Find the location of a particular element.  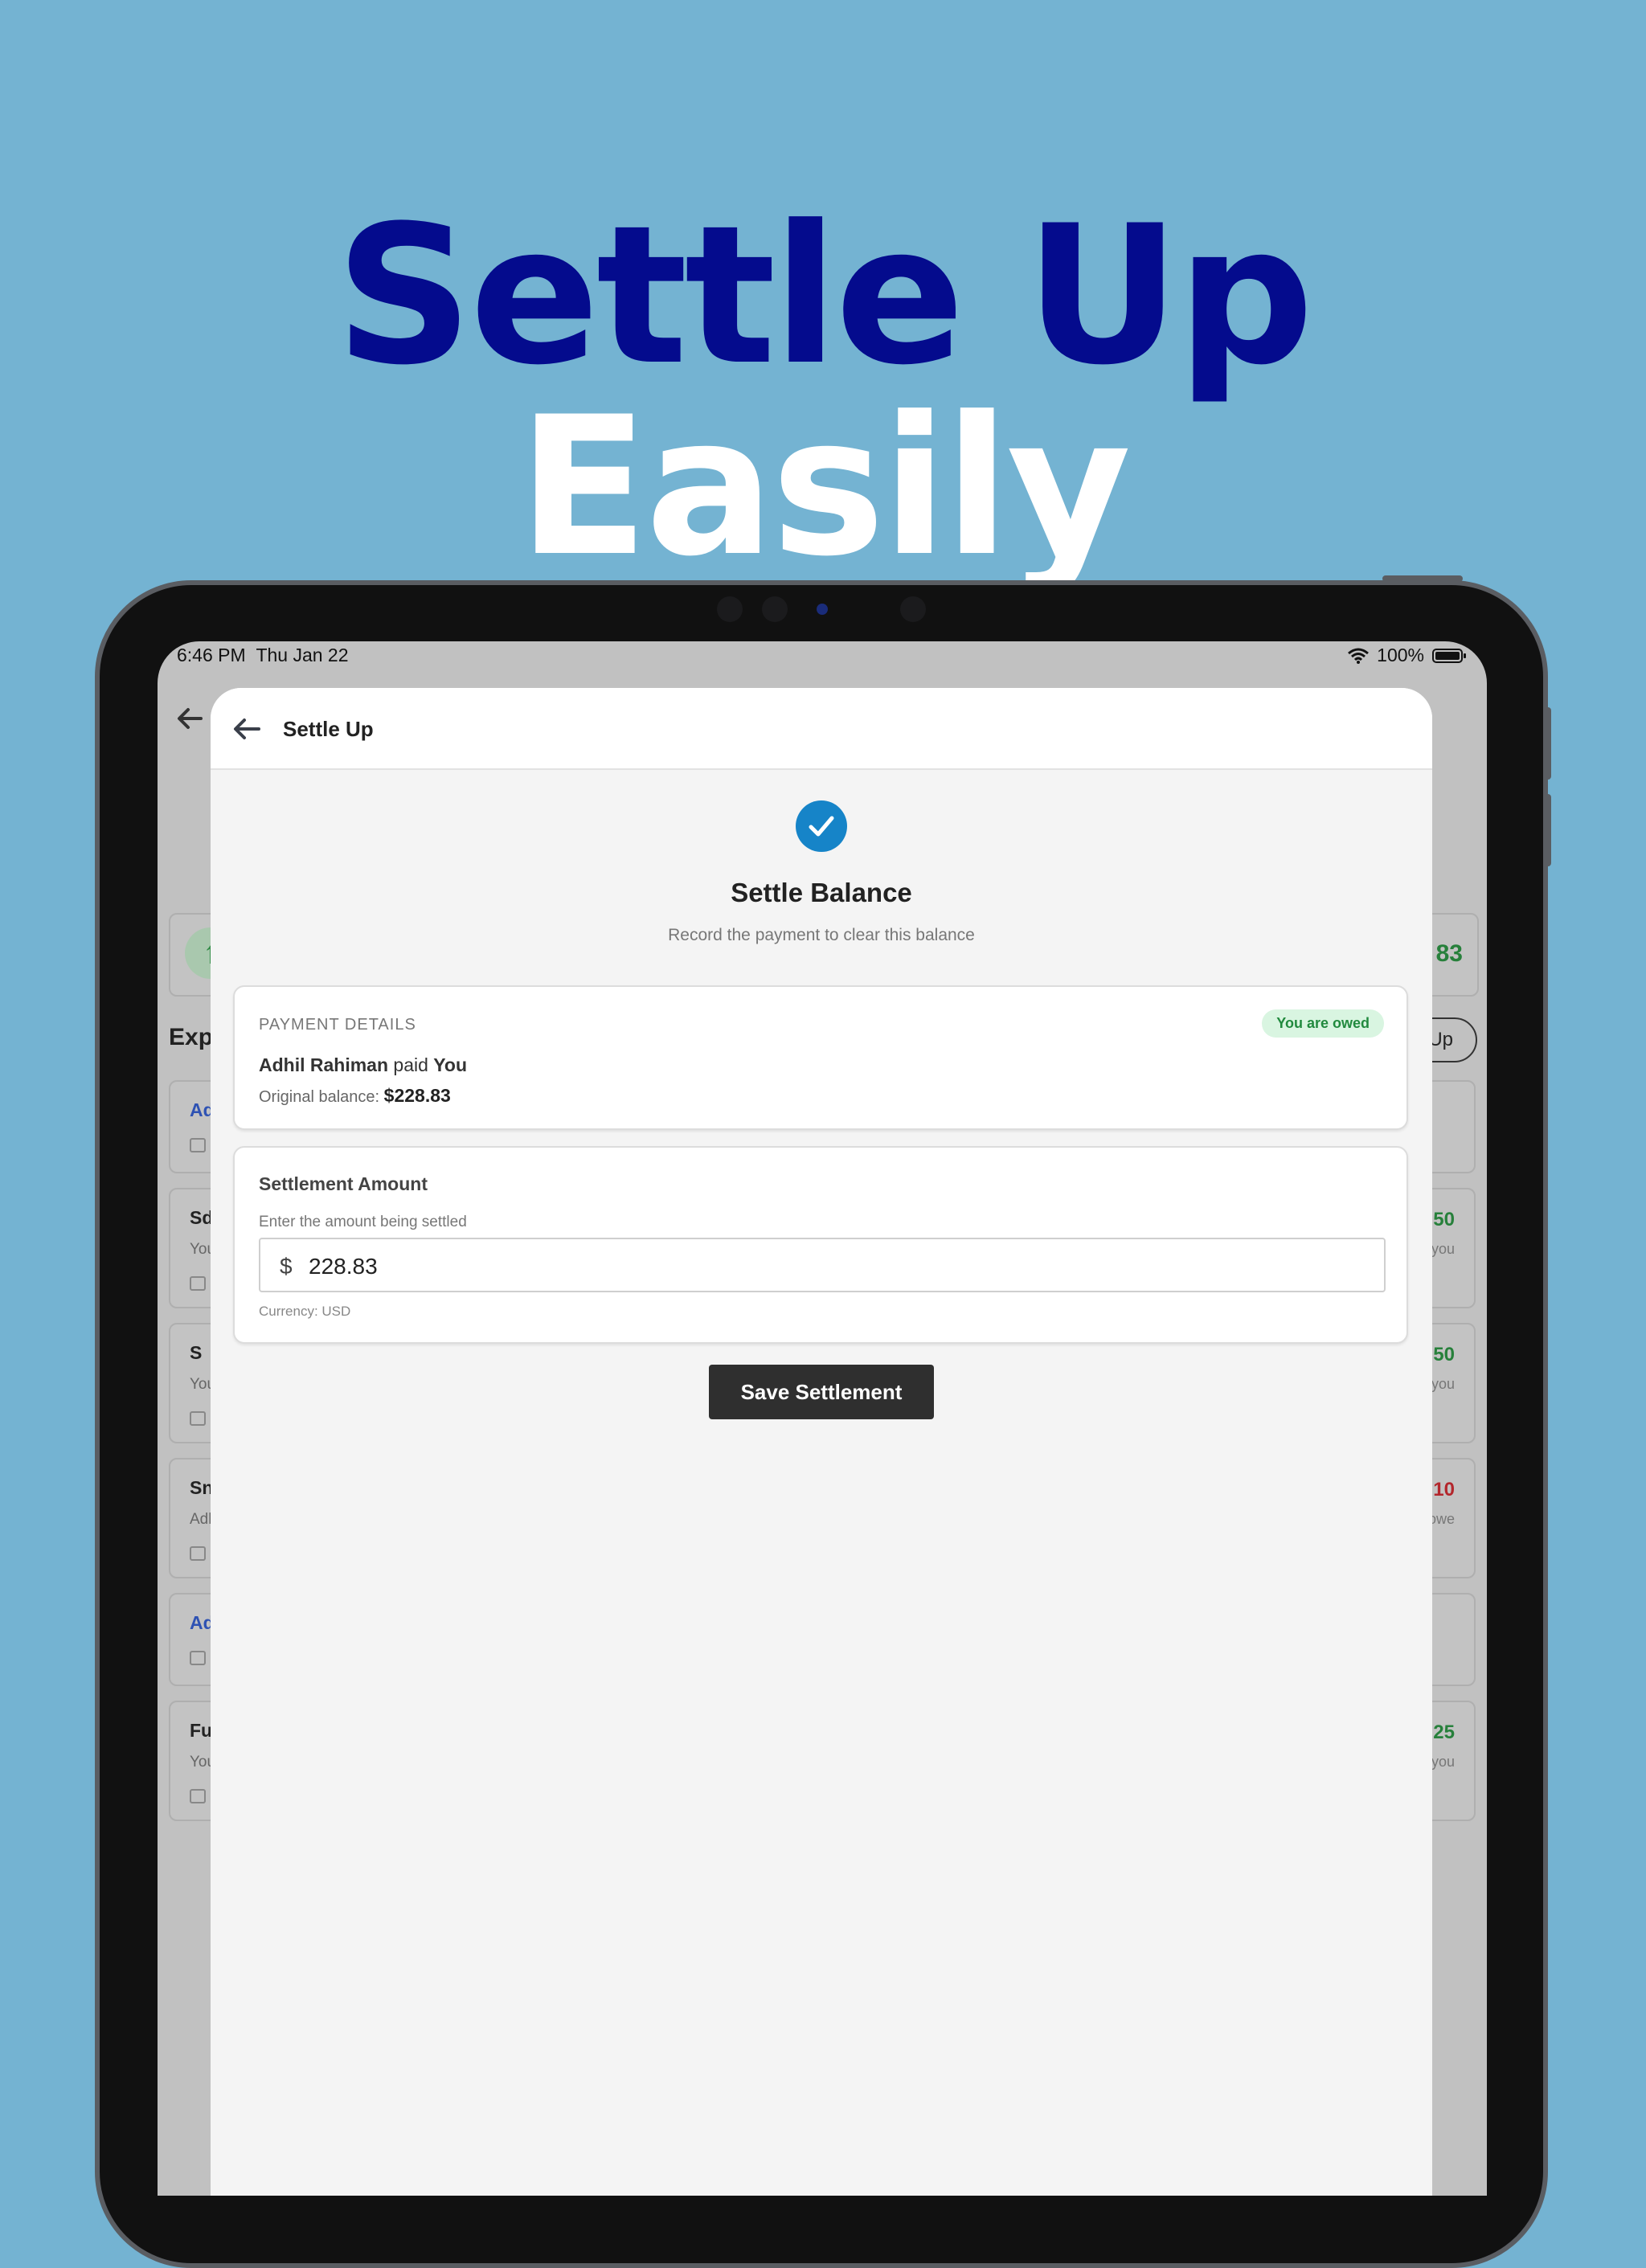

payment-summary: Adhil Rahiman paid You is located at coordinates (363, 1065).